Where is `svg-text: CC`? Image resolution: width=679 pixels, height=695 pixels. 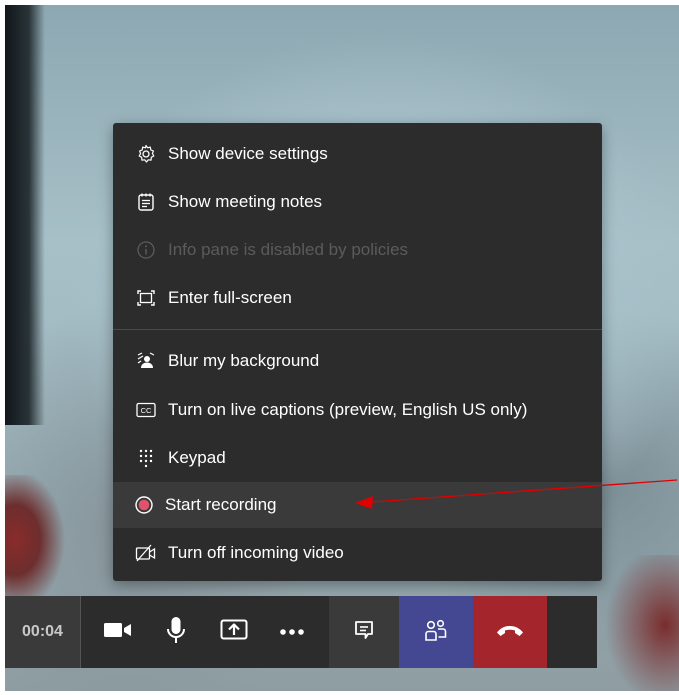
svg-text: CC is located at coordinates (146, 410).